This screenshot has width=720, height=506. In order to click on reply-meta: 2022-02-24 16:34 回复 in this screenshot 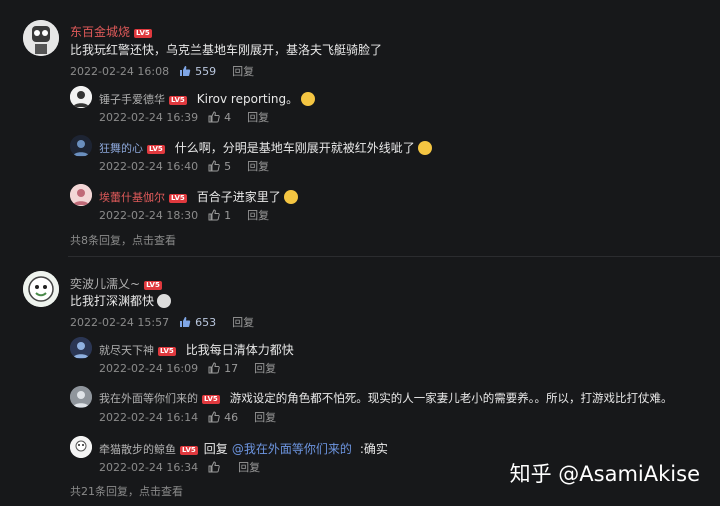, I will do `click(179, 467)`.